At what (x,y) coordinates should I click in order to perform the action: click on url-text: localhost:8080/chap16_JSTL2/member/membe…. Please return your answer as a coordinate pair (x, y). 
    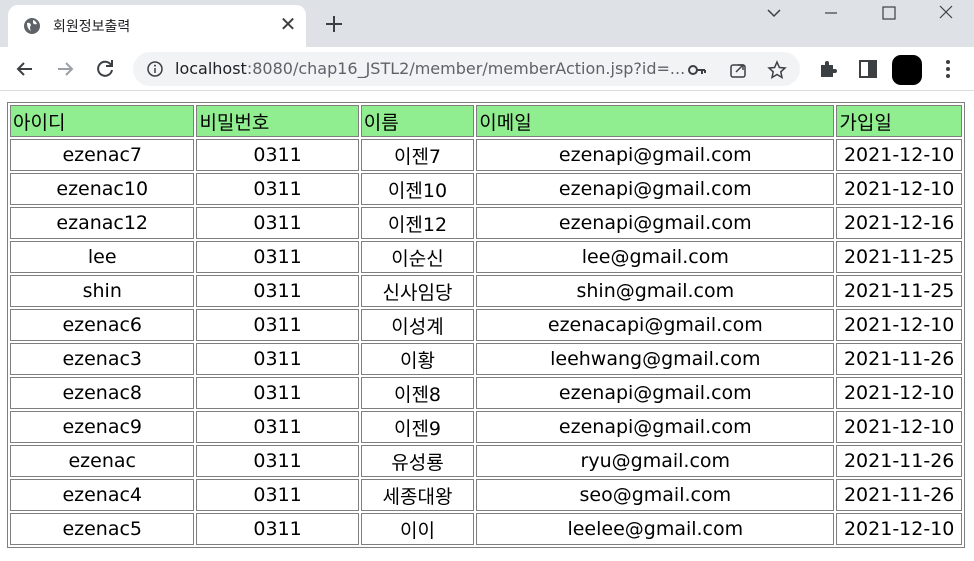
    Looking at the image, I should click on (430, 68).